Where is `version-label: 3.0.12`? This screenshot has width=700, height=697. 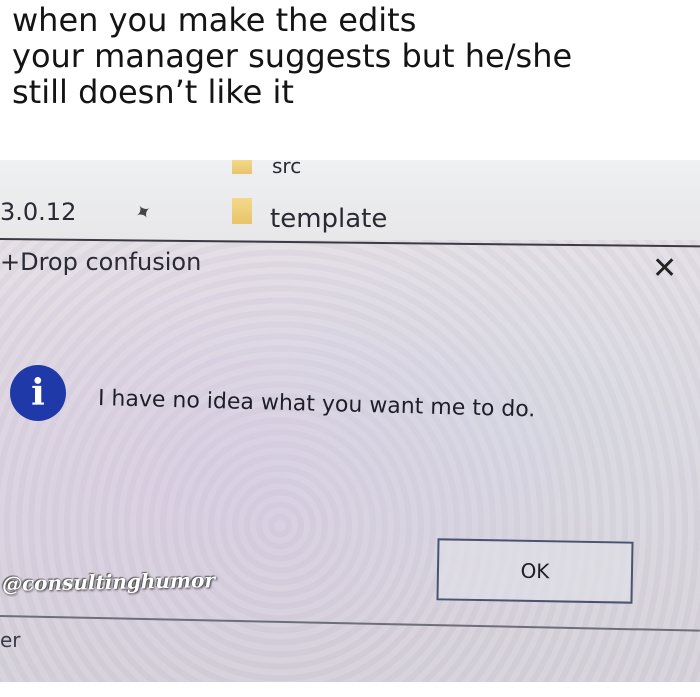 version-label: 3.0.12 is located at coordinates (38, 212).